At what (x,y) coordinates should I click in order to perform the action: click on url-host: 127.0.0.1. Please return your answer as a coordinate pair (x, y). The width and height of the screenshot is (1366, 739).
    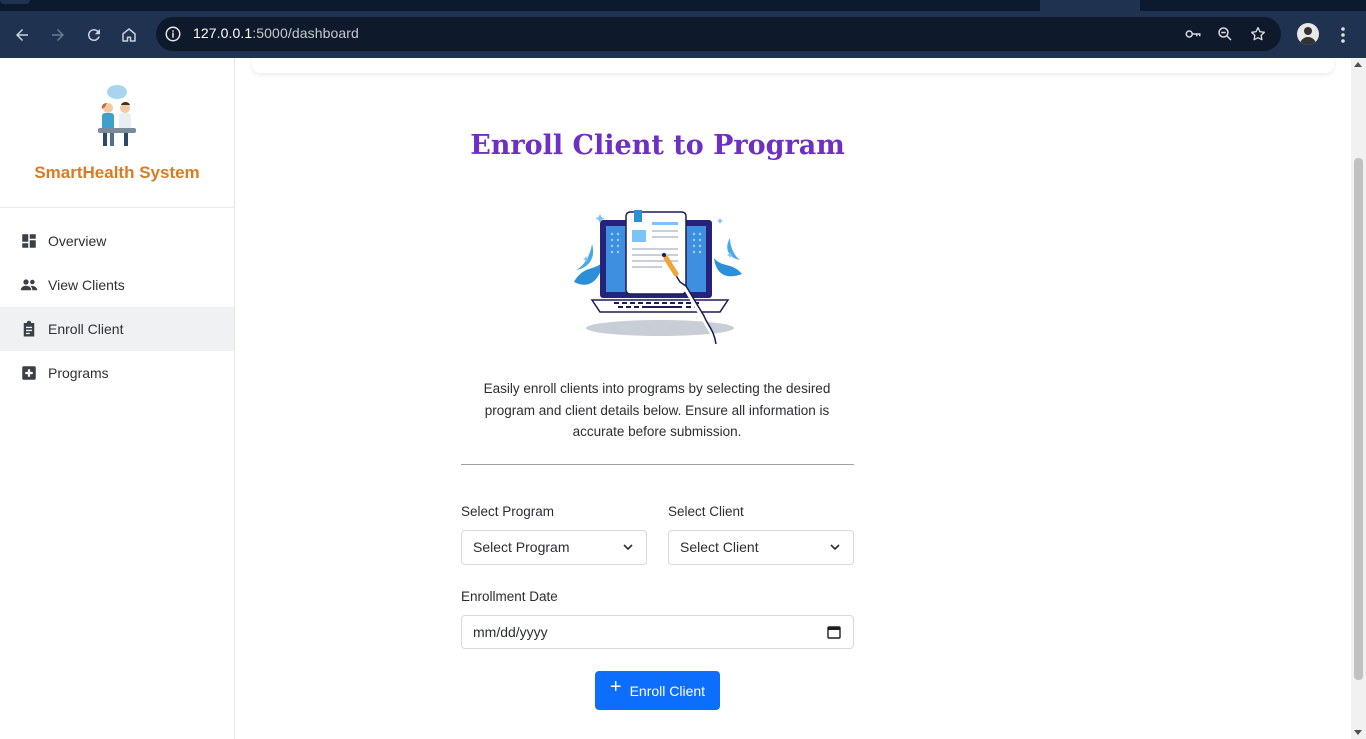
    Looking at the image, I should click on (223, 33).